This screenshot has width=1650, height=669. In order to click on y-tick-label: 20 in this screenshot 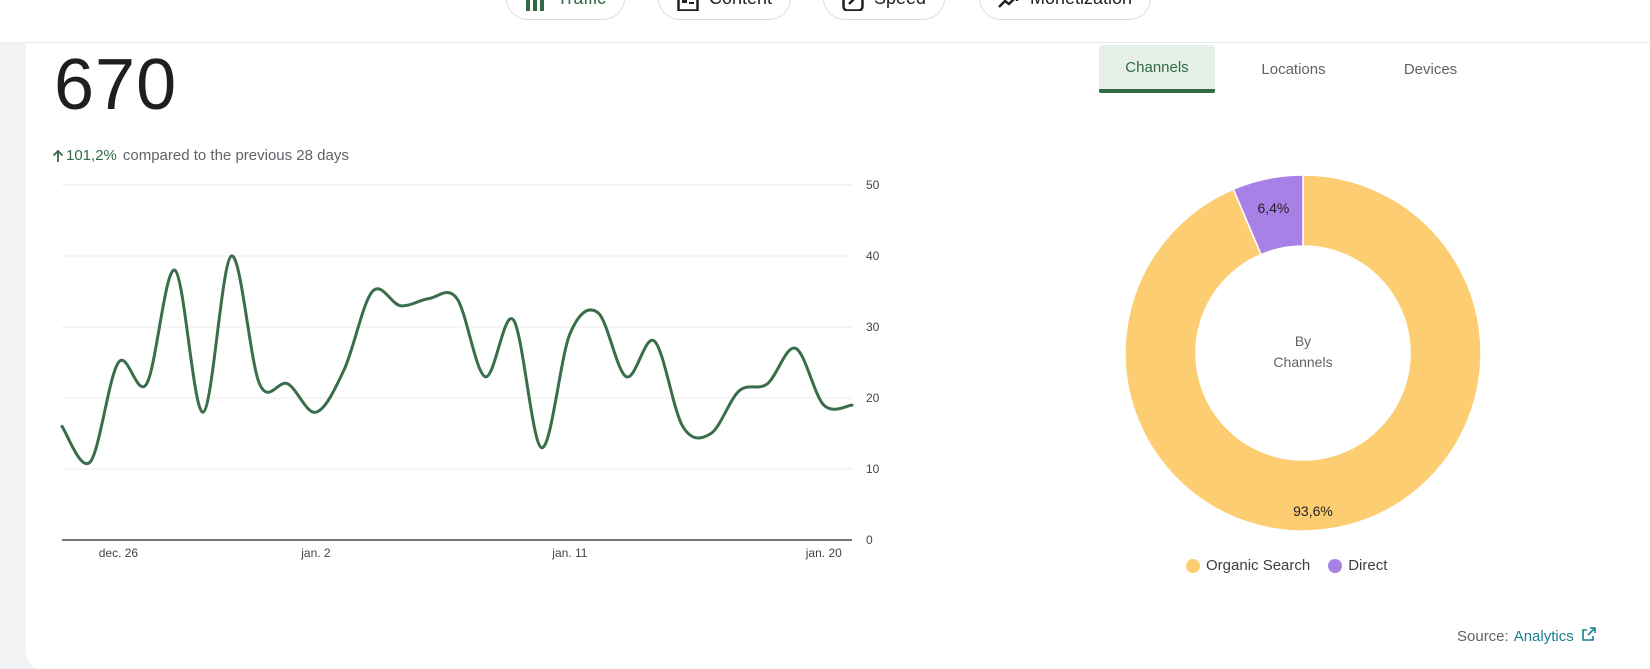, I will do `click(873, 398)`.